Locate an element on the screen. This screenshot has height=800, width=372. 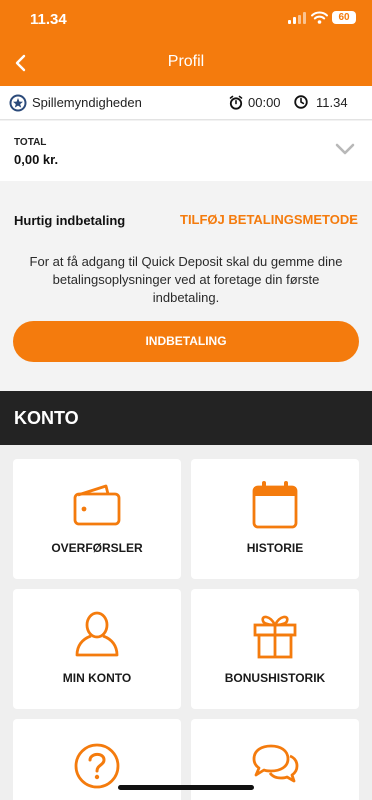
help-icon is located at coordinates (97, 766).